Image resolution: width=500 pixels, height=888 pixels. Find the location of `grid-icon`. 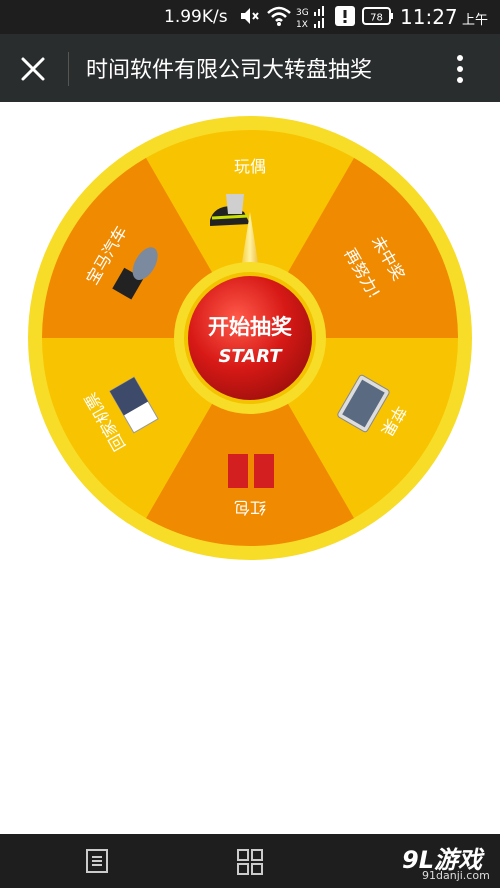

grid-icon is located at coordinates (250, 862).